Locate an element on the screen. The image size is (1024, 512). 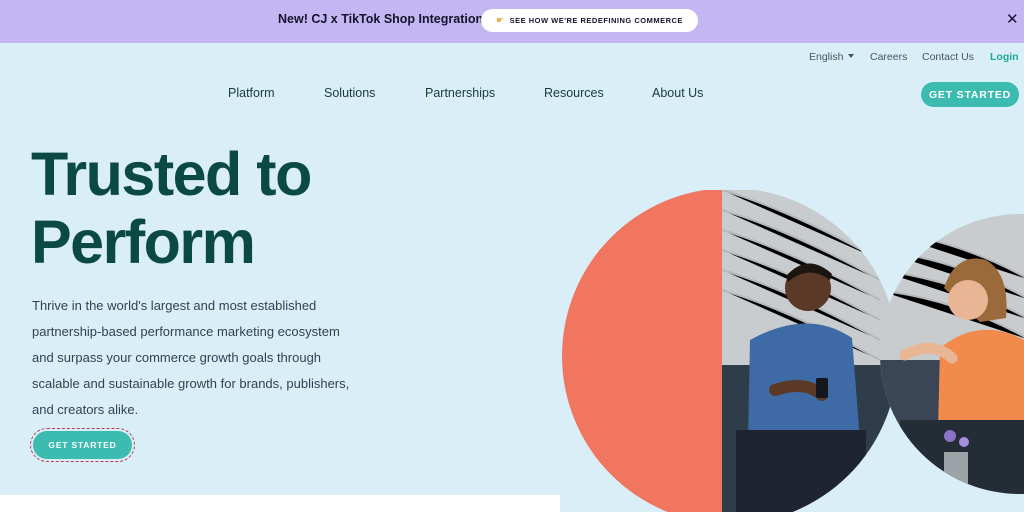
chevron-down-icon is located at coordinates (851, 56).